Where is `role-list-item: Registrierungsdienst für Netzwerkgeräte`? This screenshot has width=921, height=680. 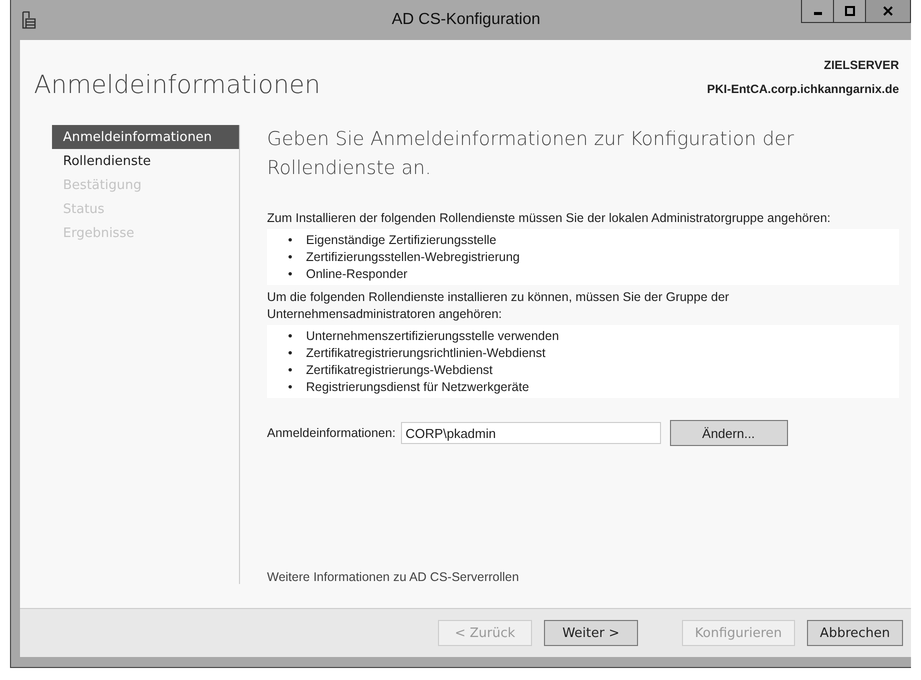 role-list-item: Registrierungsdienst für Netzwerkgeräte is located at coordinates (418, 387).